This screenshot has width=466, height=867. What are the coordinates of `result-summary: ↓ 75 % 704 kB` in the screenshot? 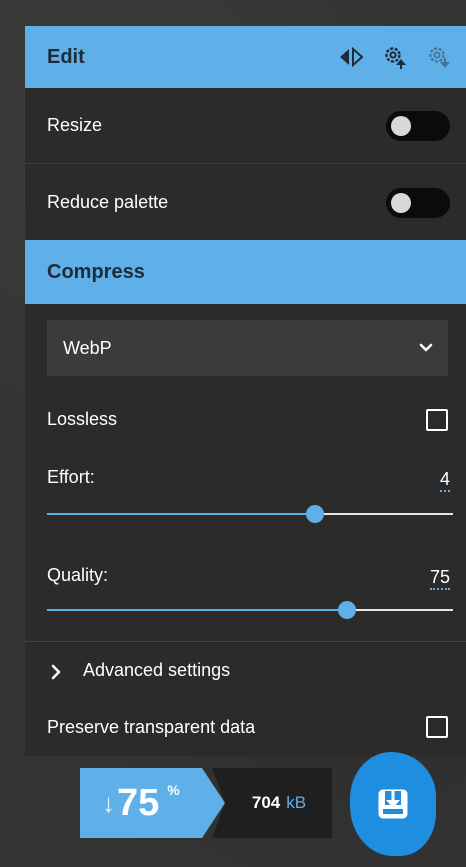 It's located at (206, 803).